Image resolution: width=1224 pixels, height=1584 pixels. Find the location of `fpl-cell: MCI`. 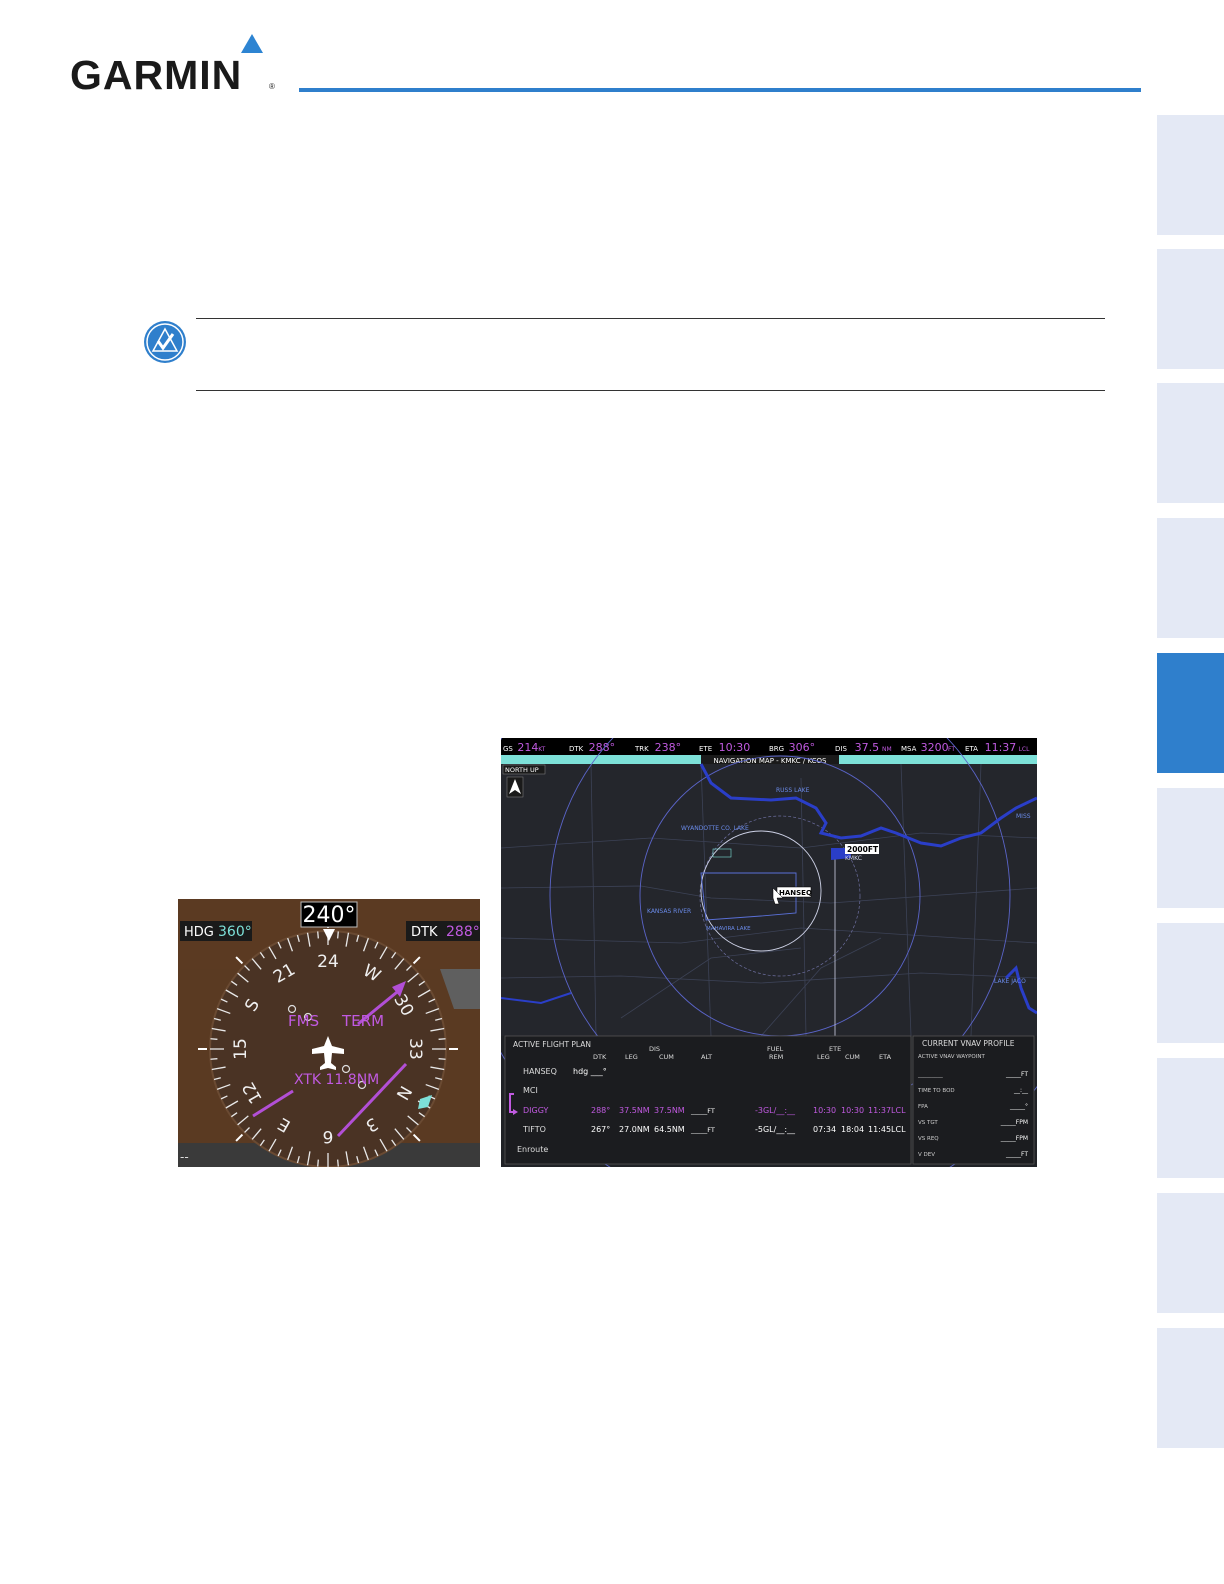

fpl-cell: MCI is located at coordinates (530, 1090).